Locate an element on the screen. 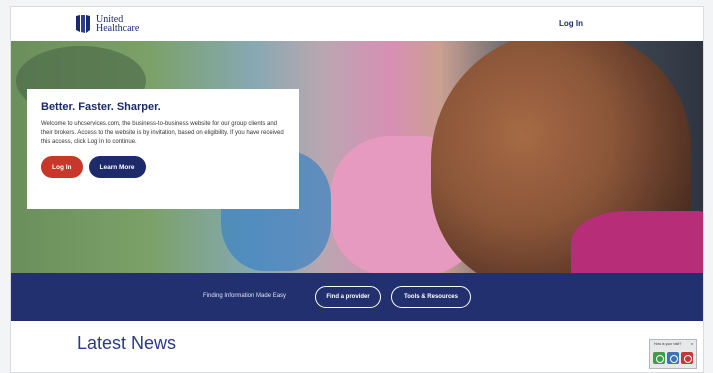  latest-news-heading: Latest News is located at coordinates (127, 343).